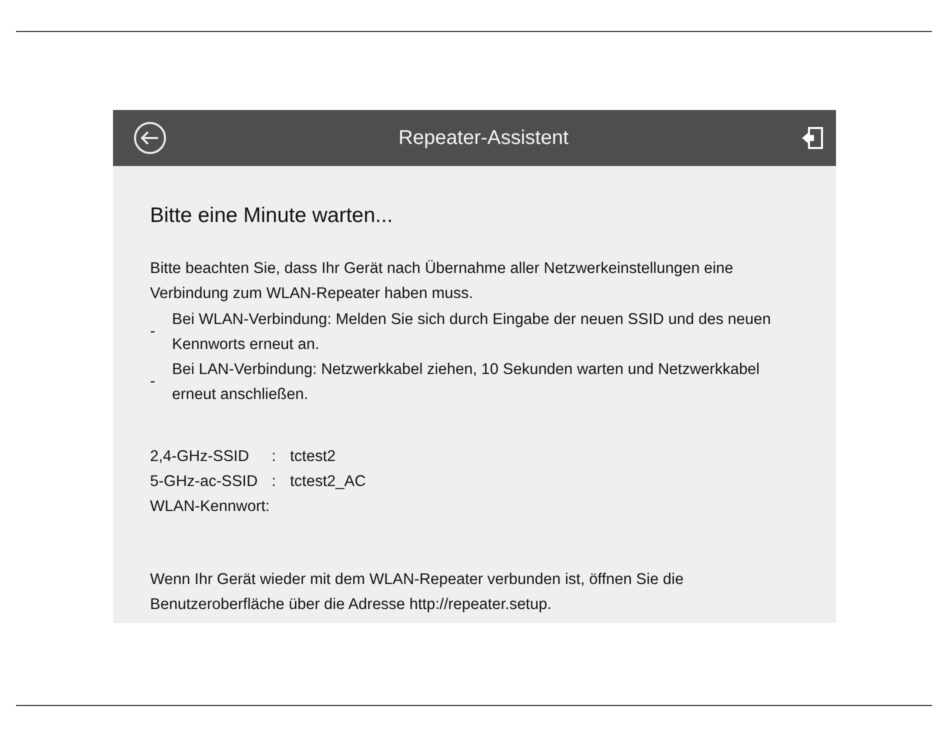 Image resolution: width=950 pixels, height=746 pixels. Describe the element at coordinates (483, 138) in the screenshot. I see `window-title: Repeater-Assistent` at that location.